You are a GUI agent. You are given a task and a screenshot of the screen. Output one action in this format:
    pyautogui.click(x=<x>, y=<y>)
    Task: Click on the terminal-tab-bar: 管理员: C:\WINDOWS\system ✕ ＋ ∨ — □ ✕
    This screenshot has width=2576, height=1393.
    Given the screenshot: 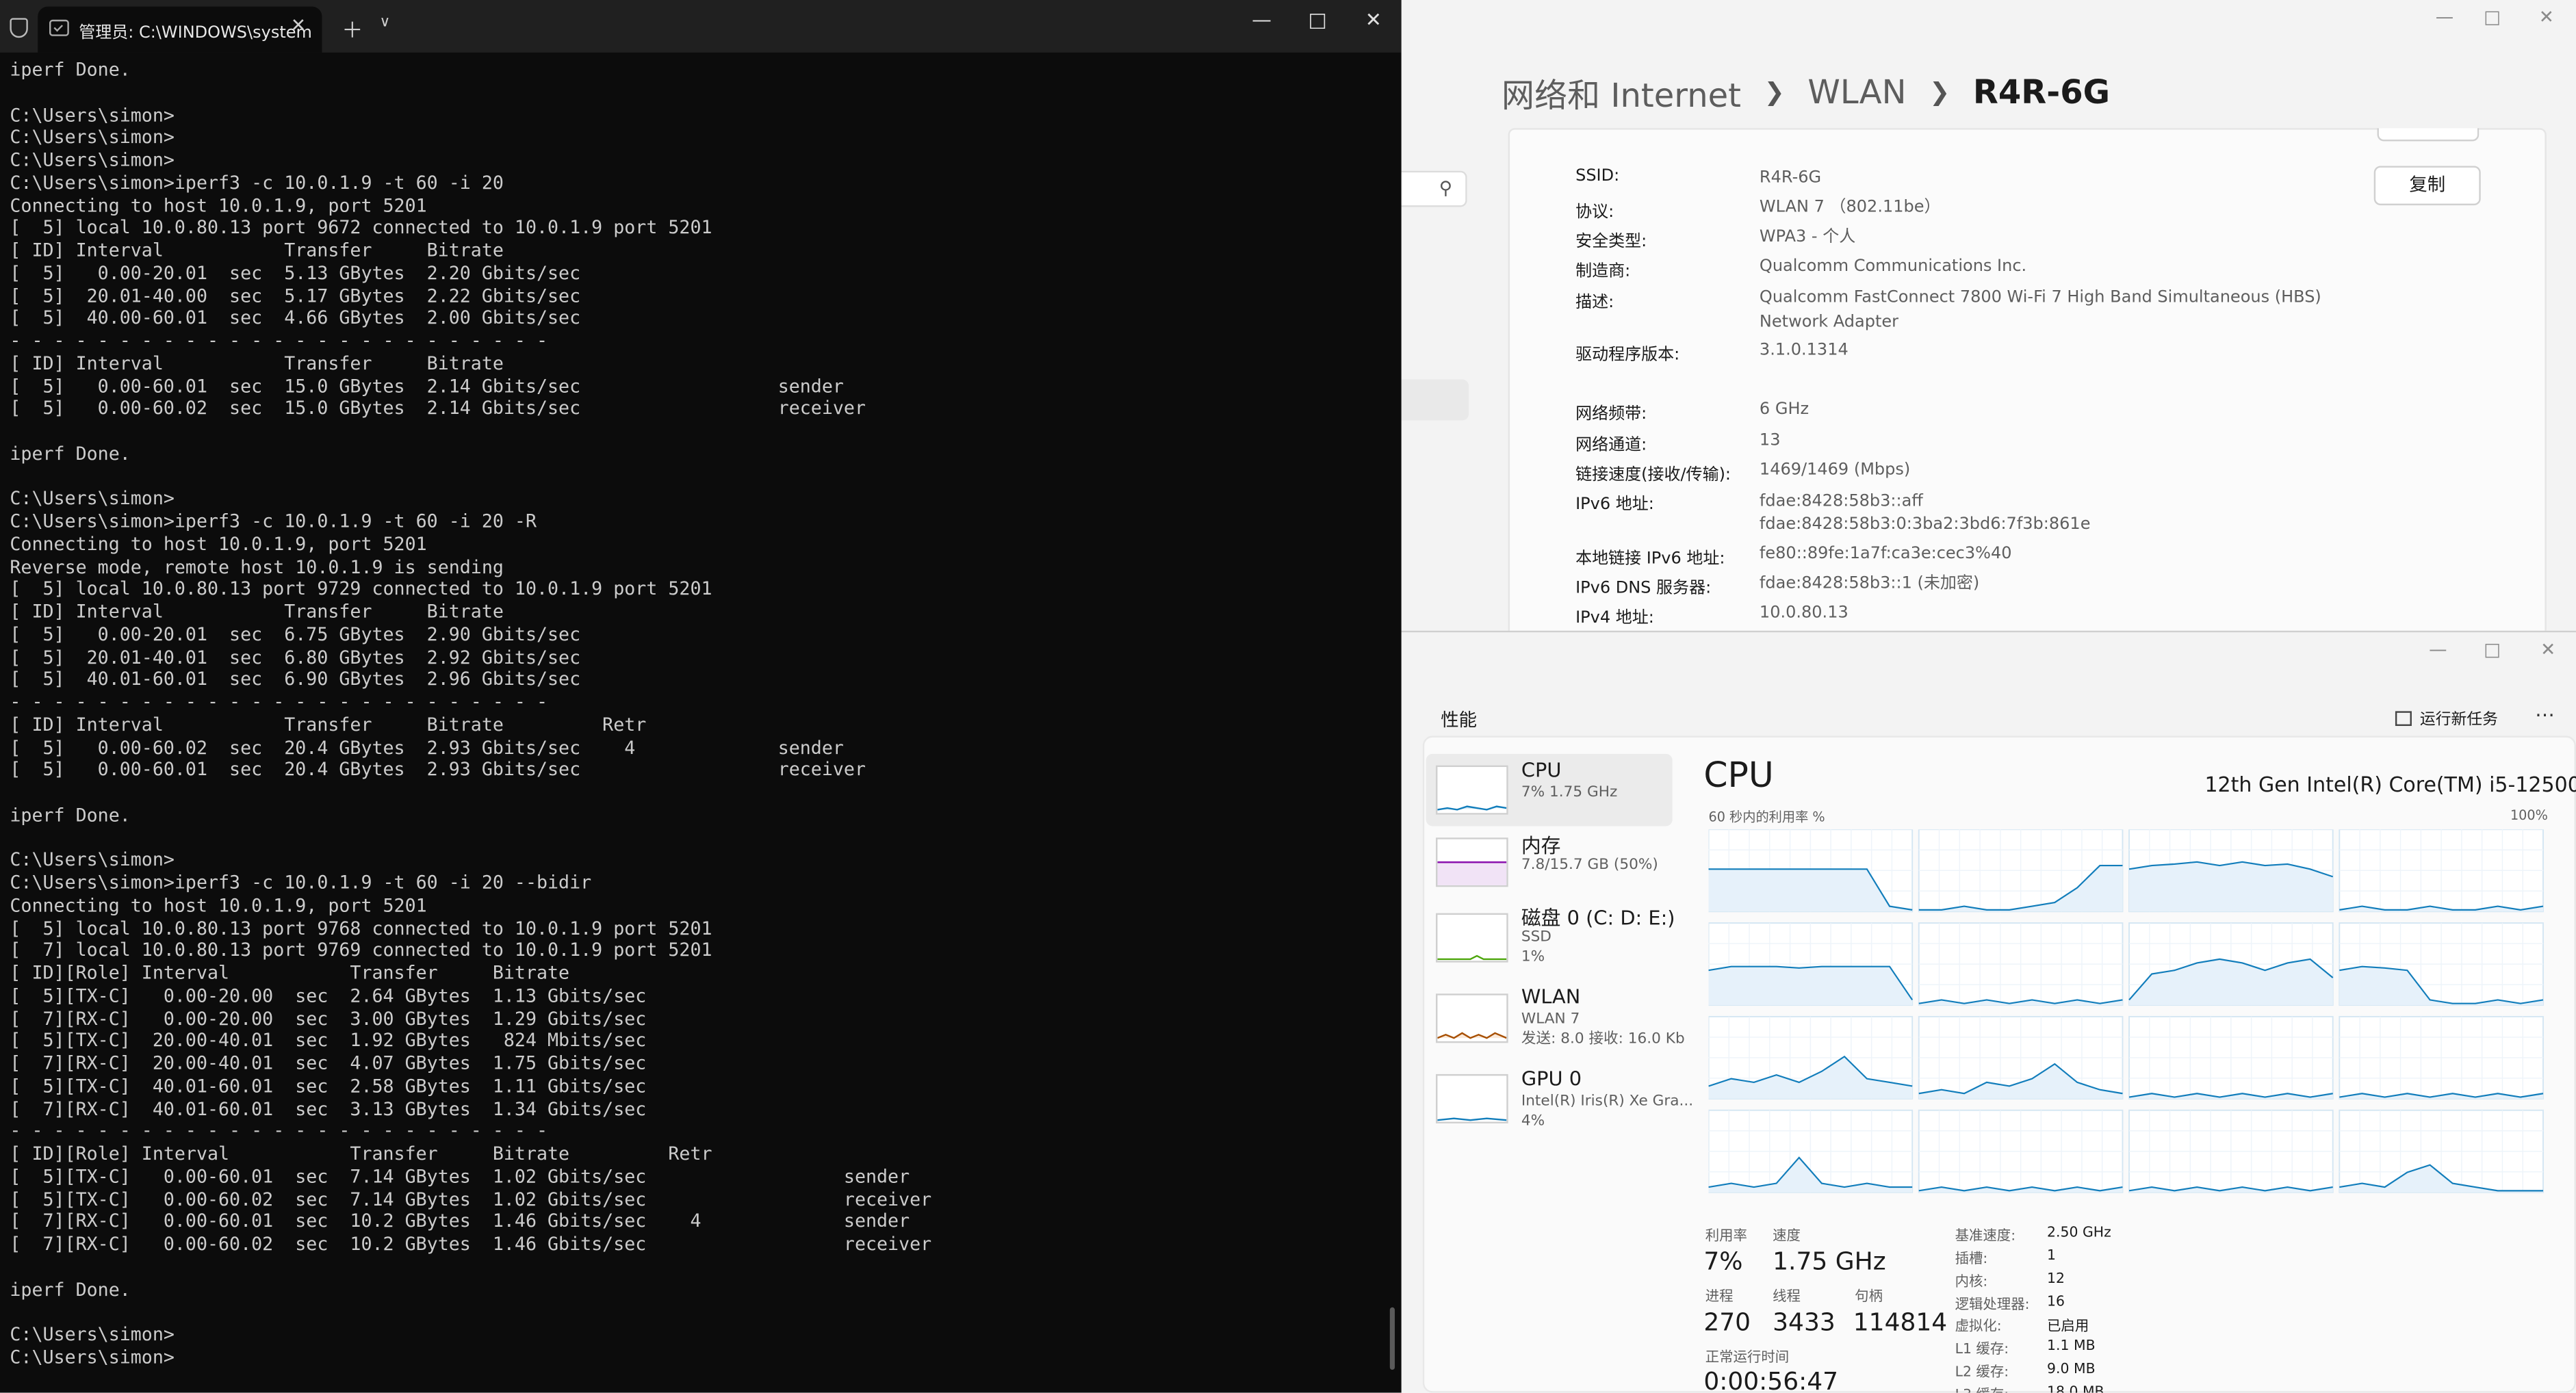 What is the action you would take?
    pyautogui.click(x=701, y=27)
    